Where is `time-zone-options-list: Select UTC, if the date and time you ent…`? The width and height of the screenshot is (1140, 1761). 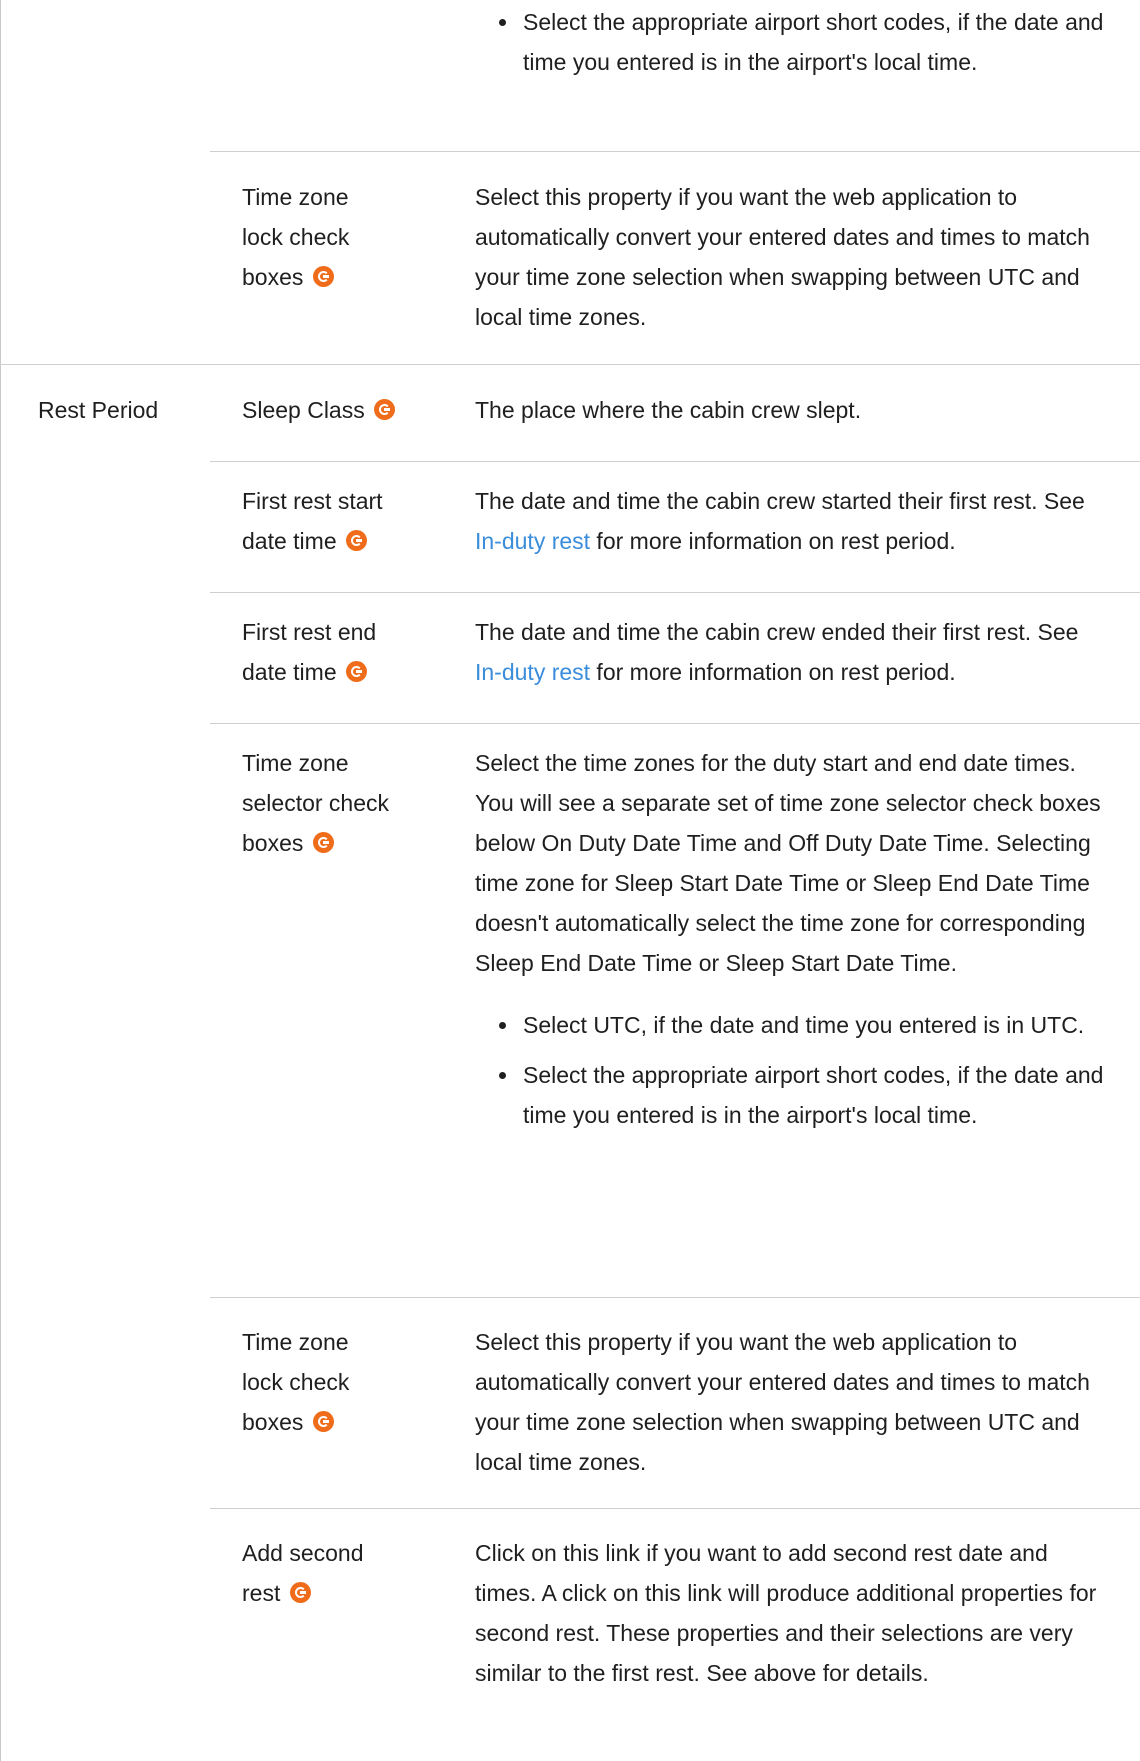
time-zone-options-list: Select UTC, if the date and time you ent… is located at coordinates (790, 1070).